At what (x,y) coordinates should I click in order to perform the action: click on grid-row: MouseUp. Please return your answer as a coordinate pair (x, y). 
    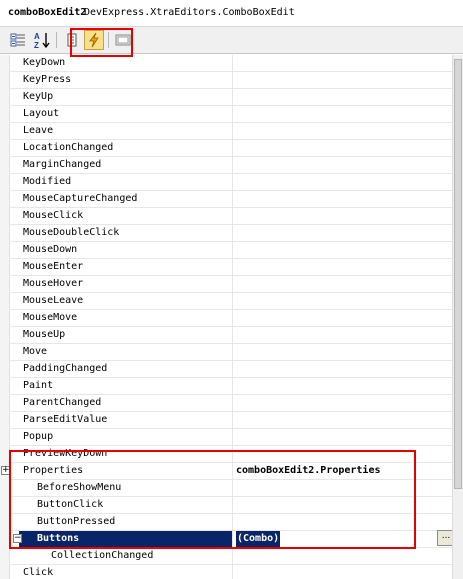
    Looking at the image, I should click on (231, 335).